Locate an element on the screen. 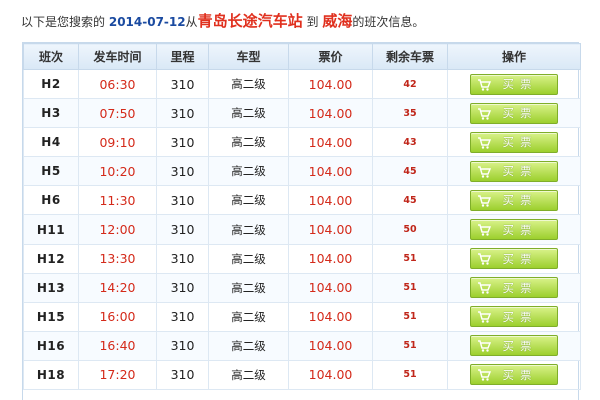 This screenshot has width=600, height=400. trip-code: H12 is located at coordinates (51, 258).